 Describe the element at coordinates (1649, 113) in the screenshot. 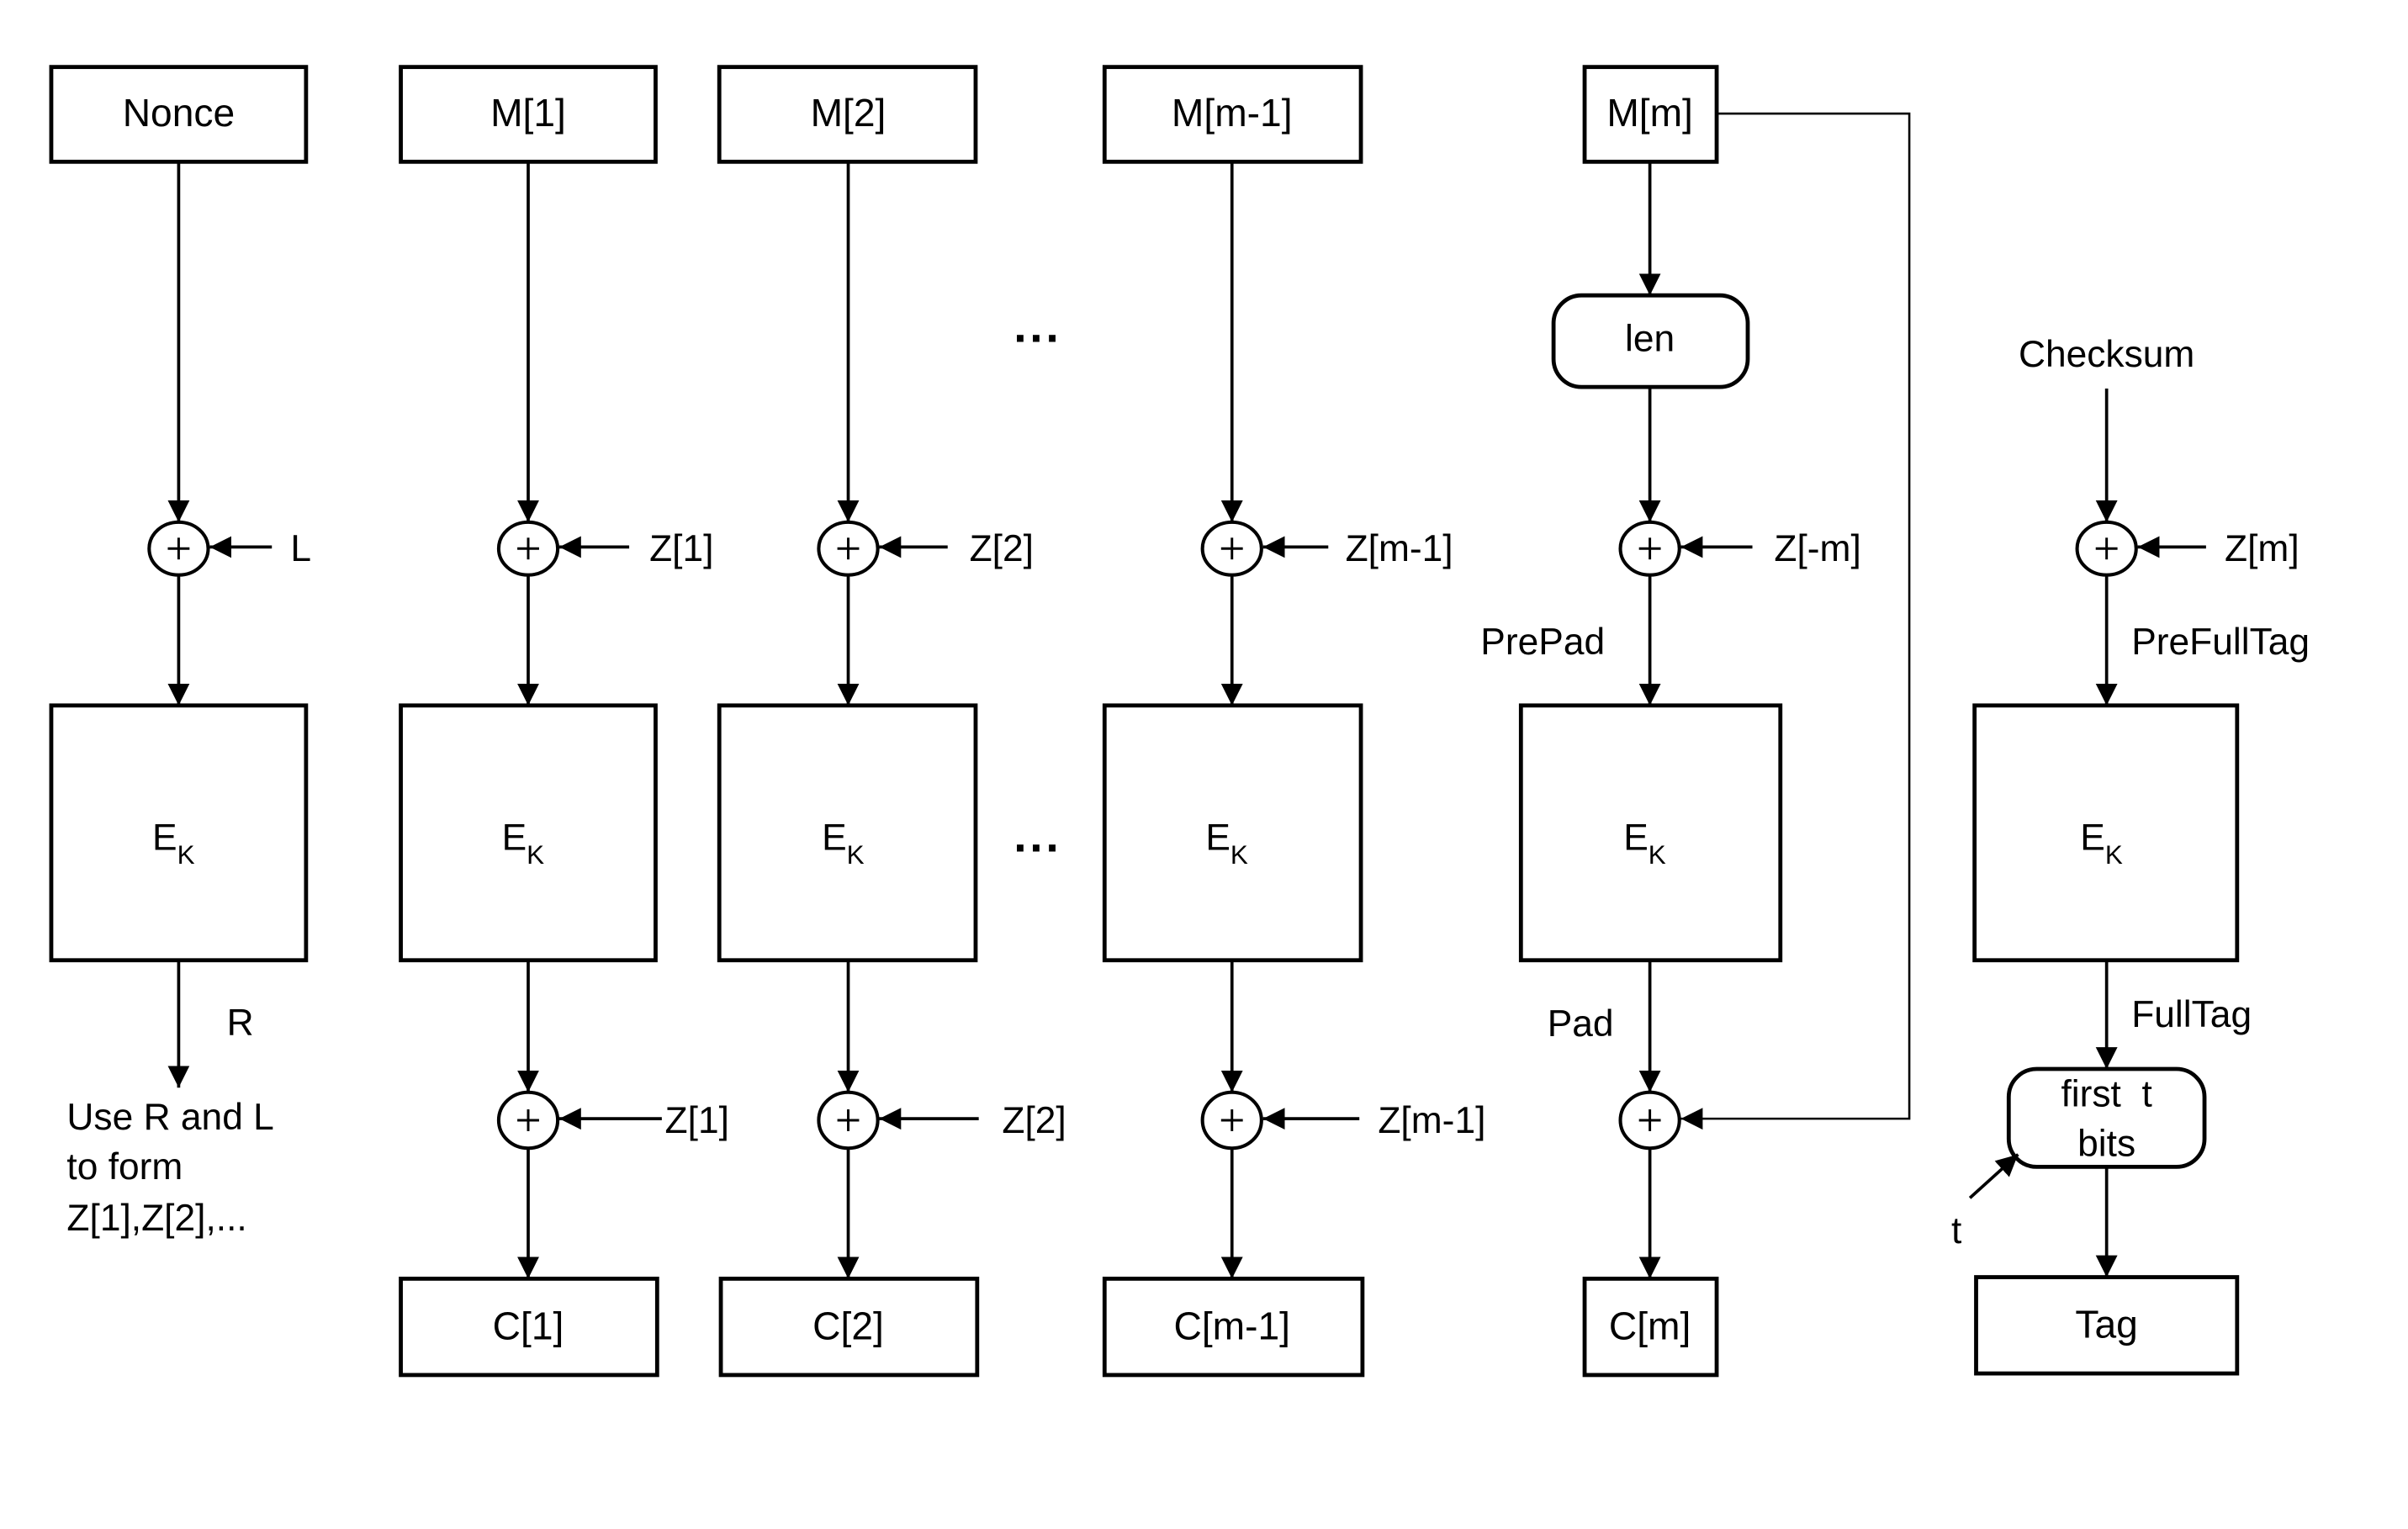

I see `input-label: M[m]` at that location.